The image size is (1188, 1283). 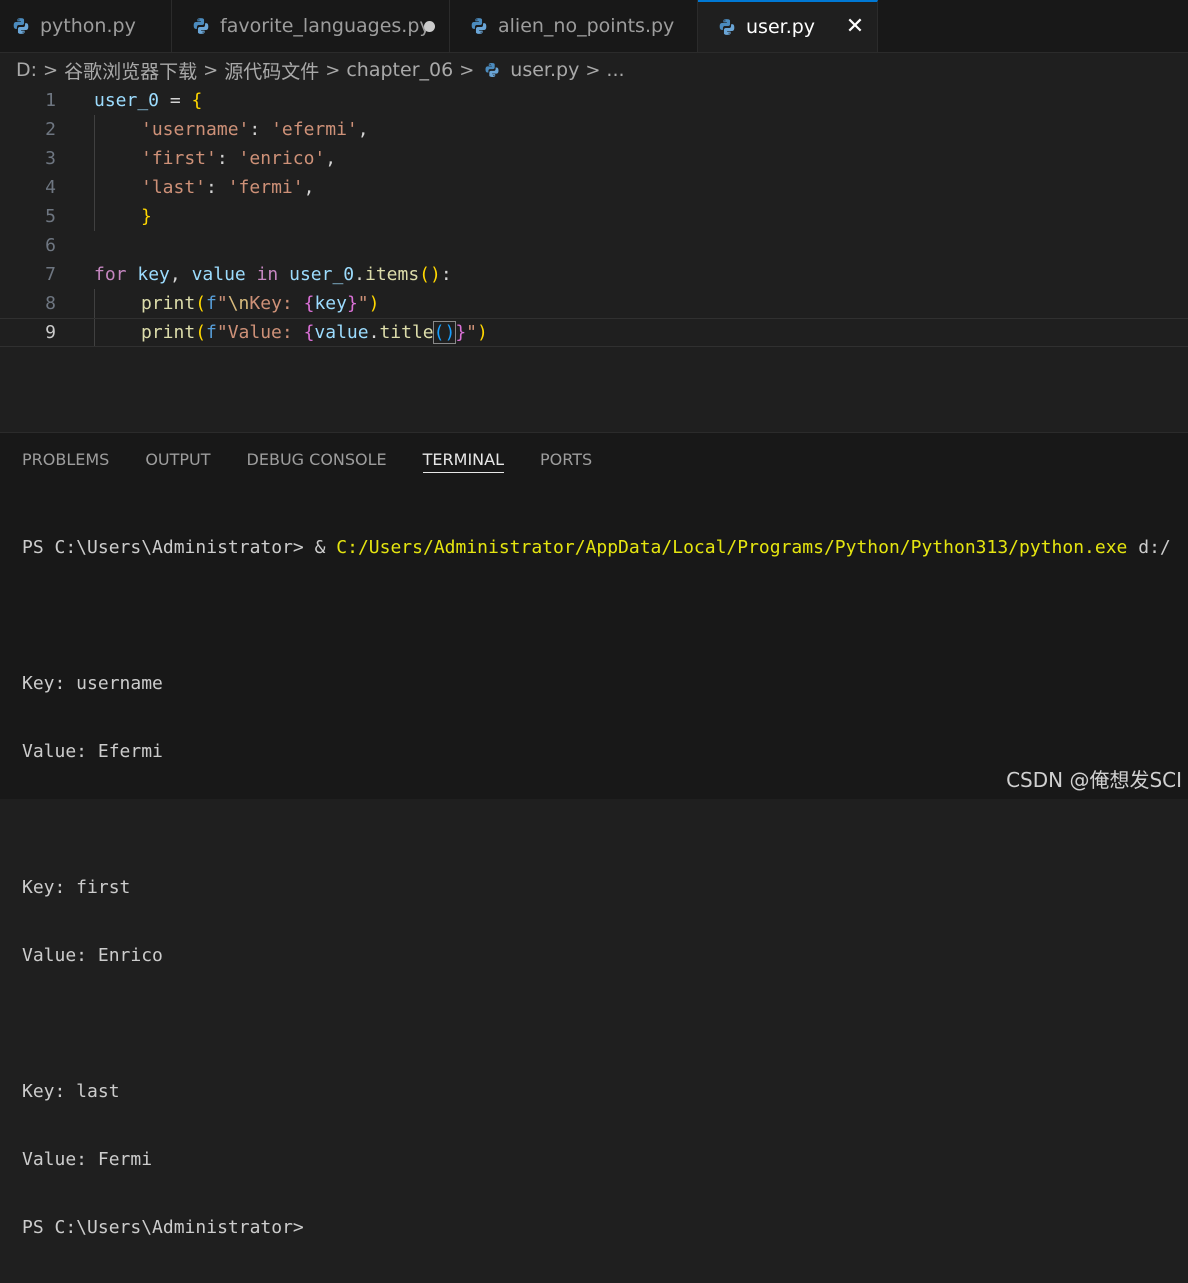 What do you see at coordinates (594, 129) in the screenshot?
I see `code-line: 2 'username': 'efermi',` at bounding box center [594, 129].